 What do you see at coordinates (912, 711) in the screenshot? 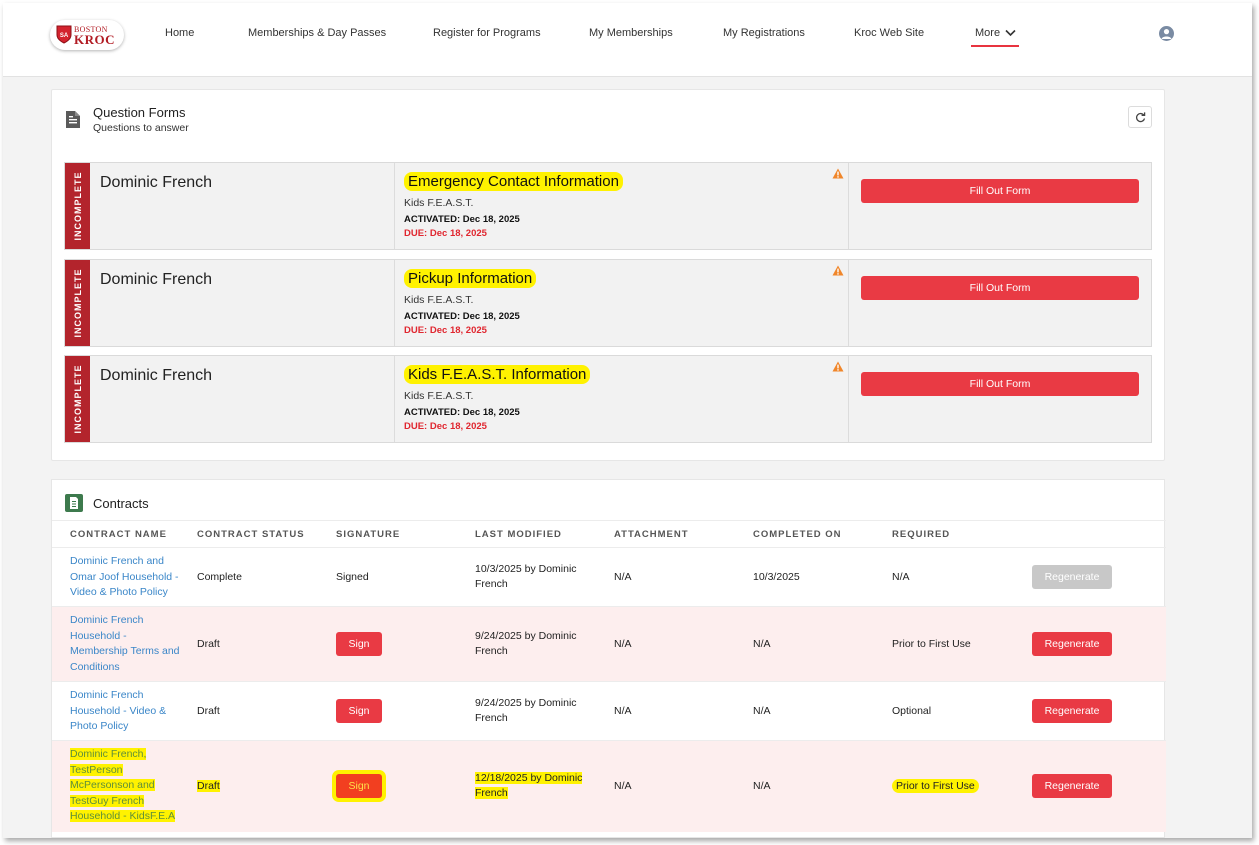
I see `required: Optional` at bounding box center [912, 711].